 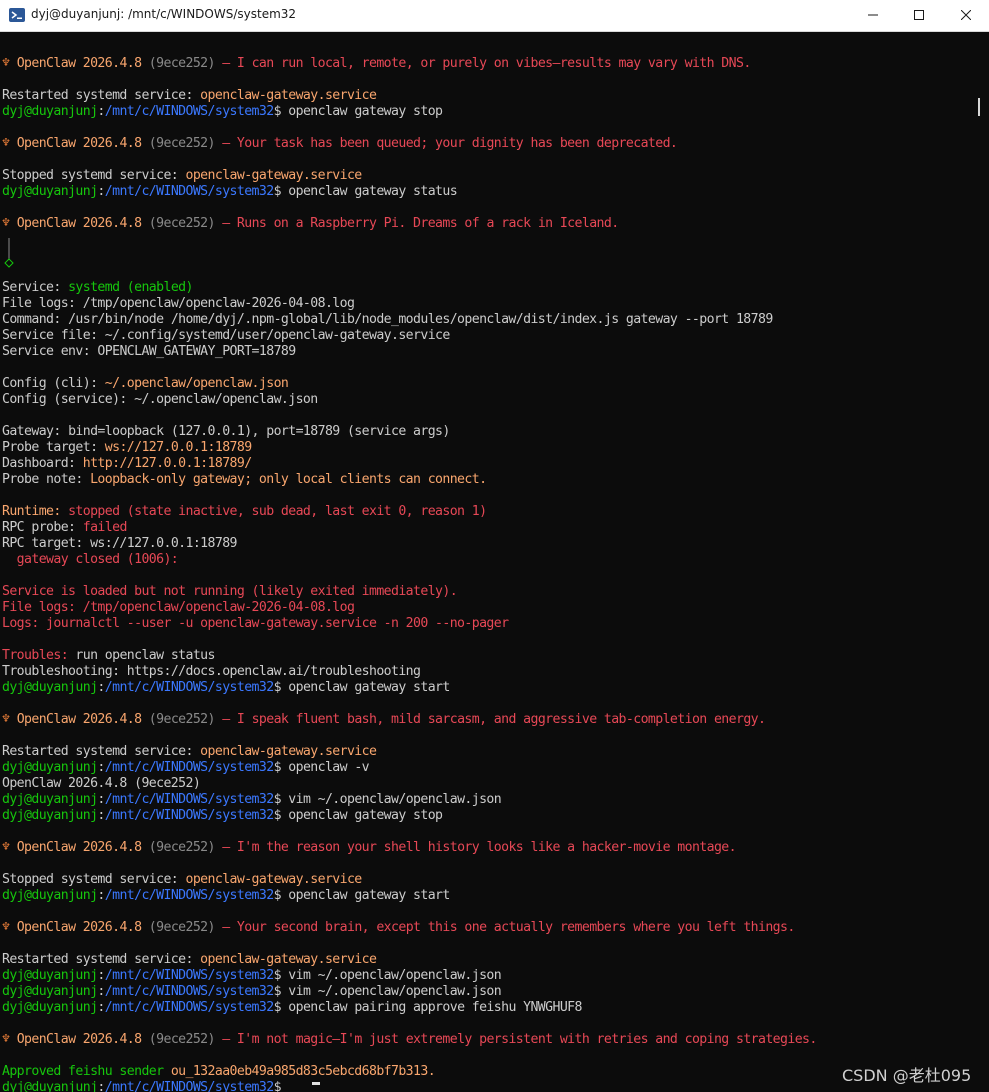 What do you see at coordinates (101, 783) in the screenshot?
I see `output-text: OpenClaw 2026.4.8 (9ece252)` at bounding box center [101, 783].